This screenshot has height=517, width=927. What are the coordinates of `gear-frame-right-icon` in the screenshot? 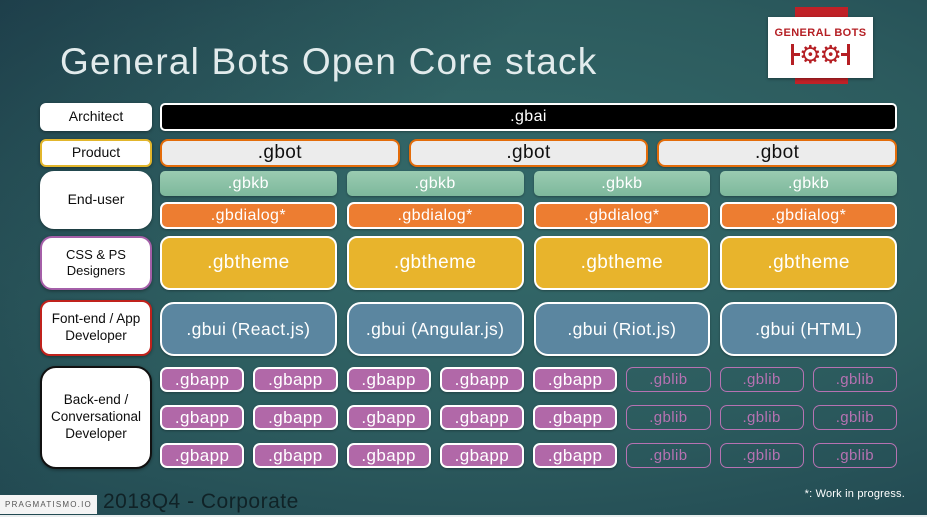 It's located at (848, 54).